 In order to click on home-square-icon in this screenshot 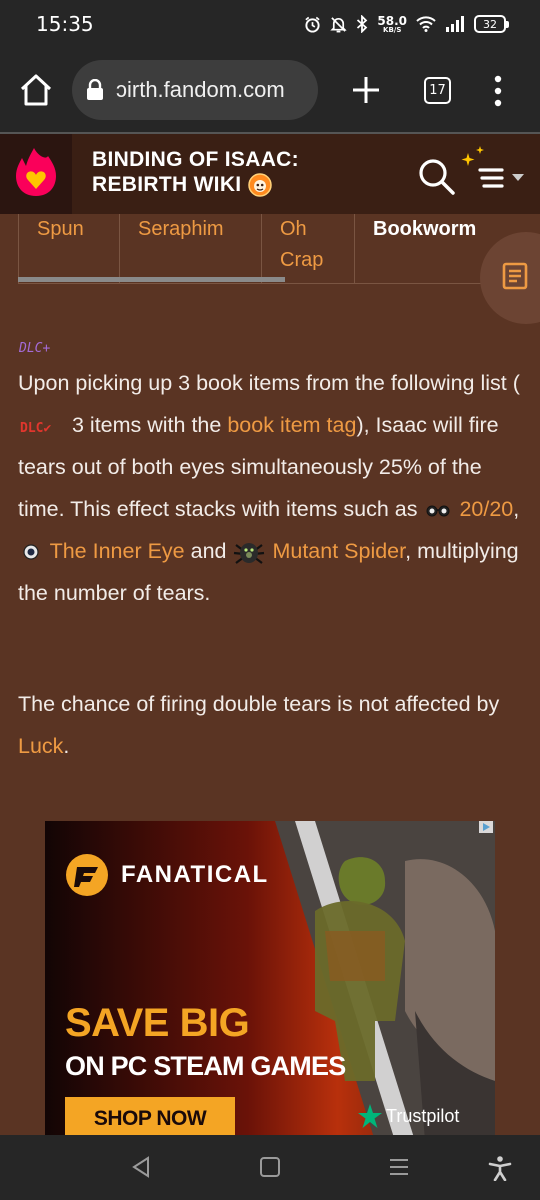, I will do `click(270, 1167)`.